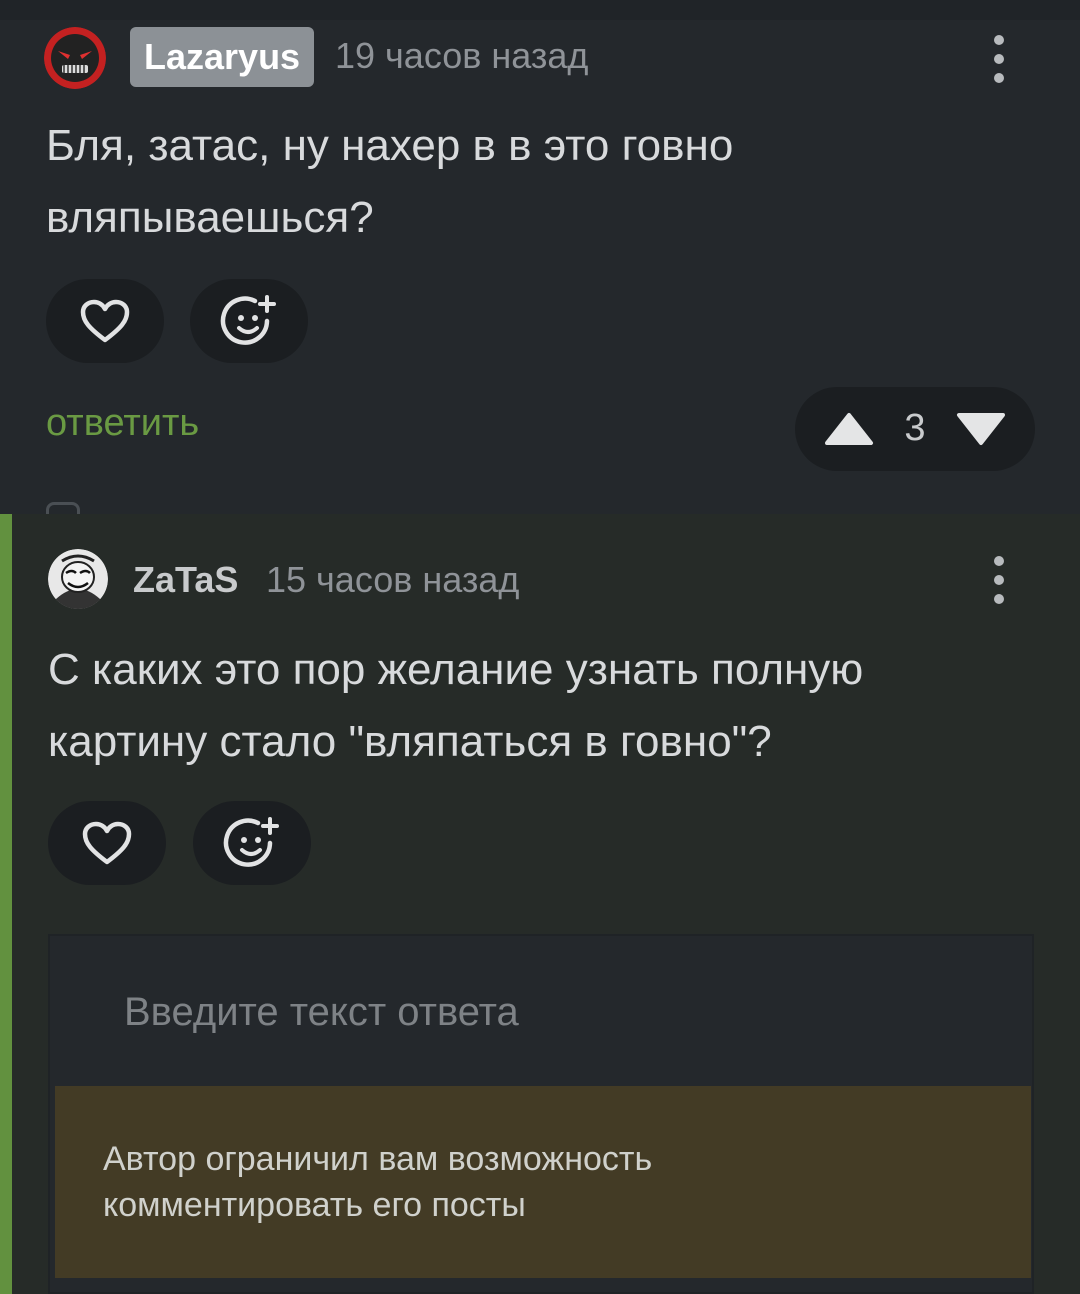  I want to click on author-name: Lazaryus, so click(222, 57).